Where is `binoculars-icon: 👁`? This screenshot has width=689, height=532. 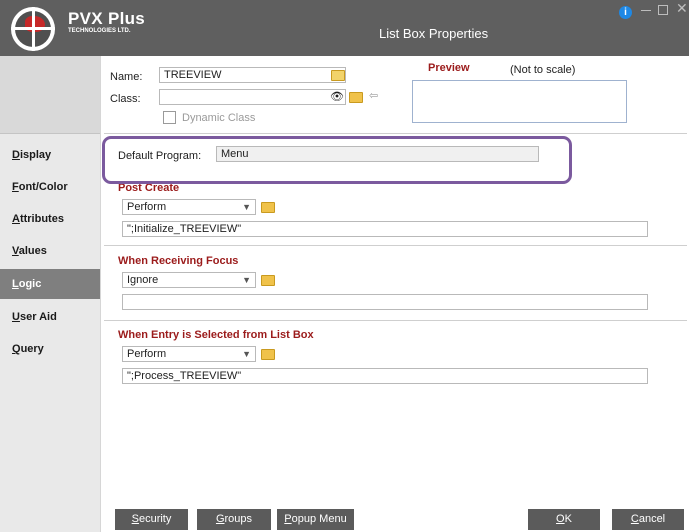 binoculars-icon: 👁 is located at coordinates (337, 96).